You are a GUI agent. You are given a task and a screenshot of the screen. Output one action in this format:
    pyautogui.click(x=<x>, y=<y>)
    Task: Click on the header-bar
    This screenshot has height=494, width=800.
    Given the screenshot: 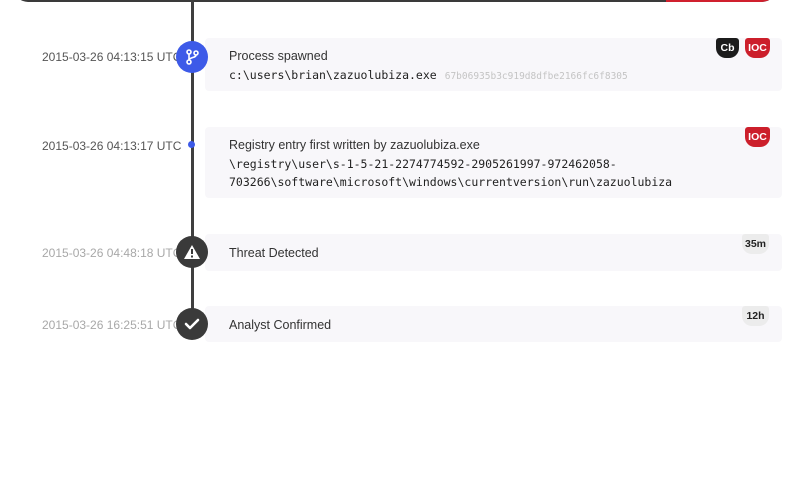 What is the action you would take?
    pyautogui.click(x=395, y=1)
    